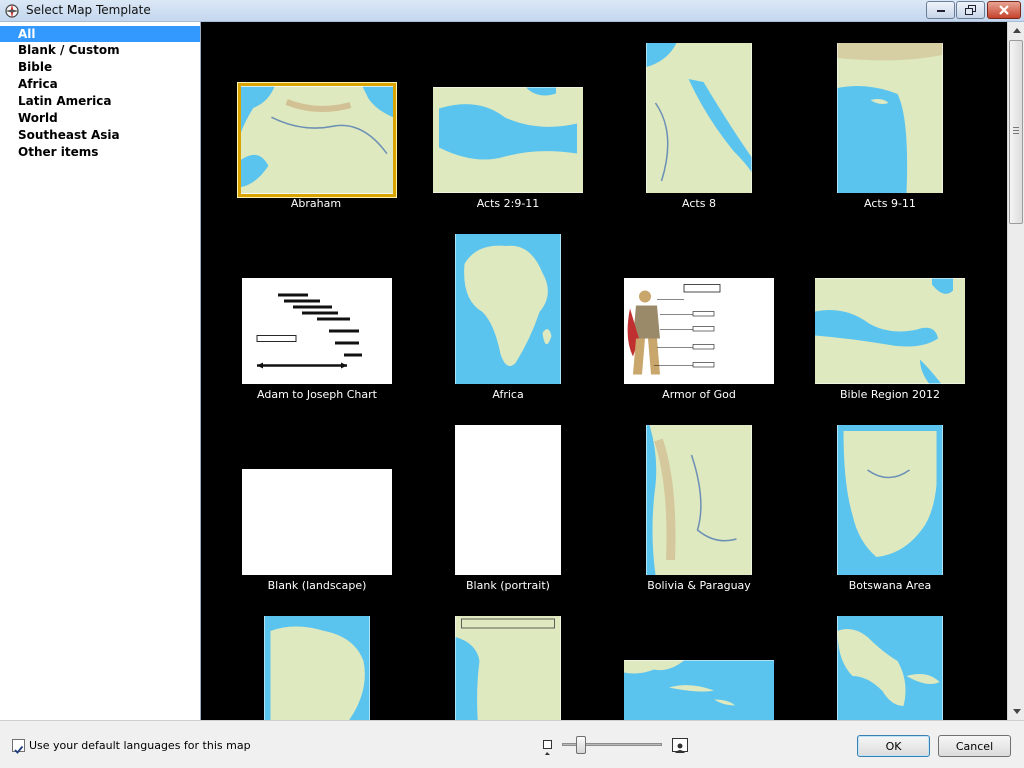 This screenshot has width=1024, height=768. I want to click on close-icon, so click(1004, 10).